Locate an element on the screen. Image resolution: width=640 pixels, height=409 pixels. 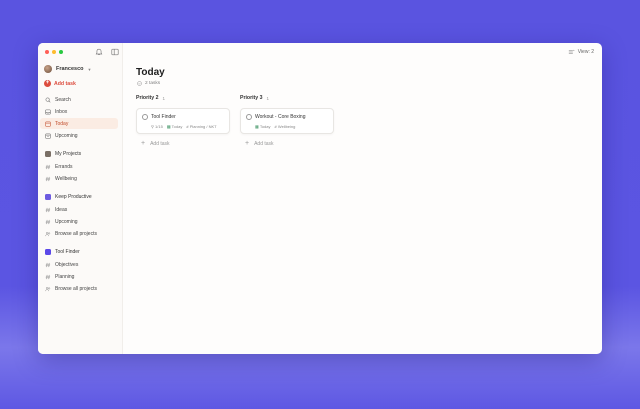
sidebar-item-label: Errands is located at coordinates (64, 166).